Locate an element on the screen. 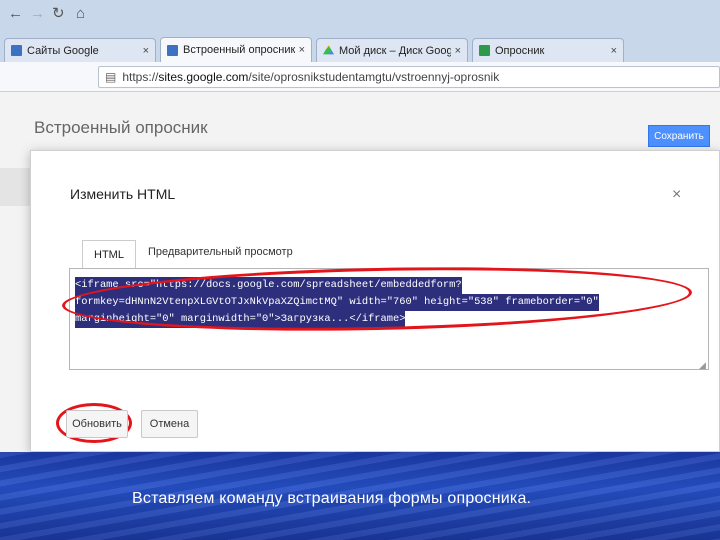 The width and height of the screenshot is (720, 540). tab-survey-form: Опросник × is located at coordinates (548, 50).